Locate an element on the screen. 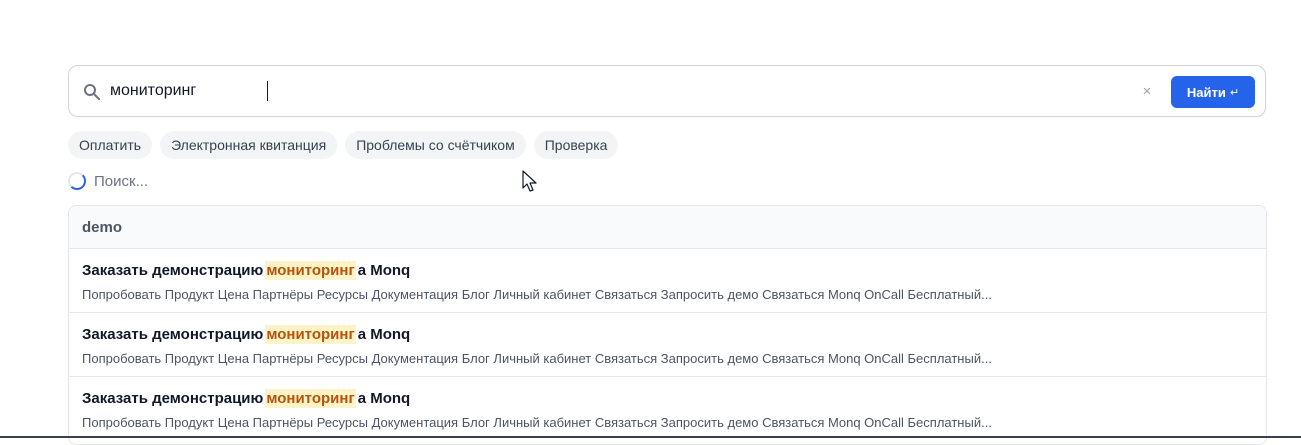 The width and height of the screenshot is (1301, 445). search-icon is located at coordinates (92, 92).